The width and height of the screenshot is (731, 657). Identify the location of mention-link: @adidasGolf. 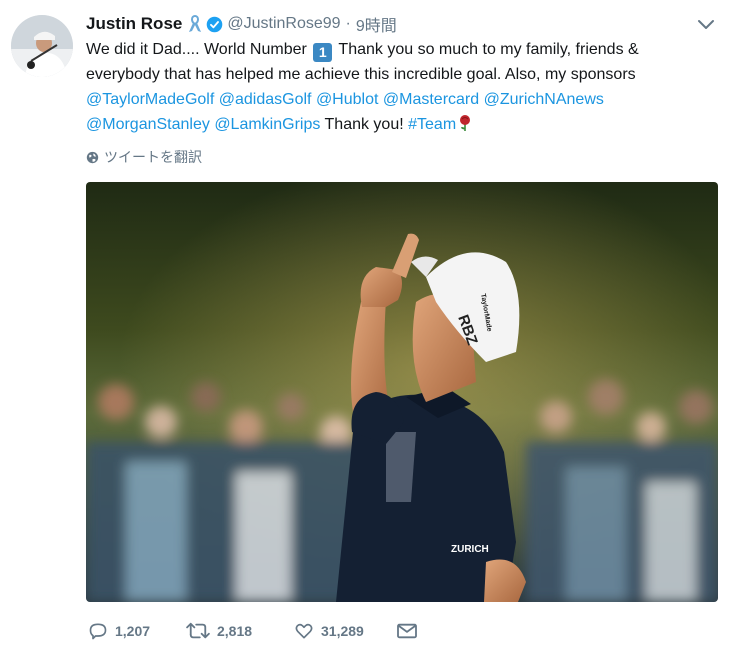
(265, 99).